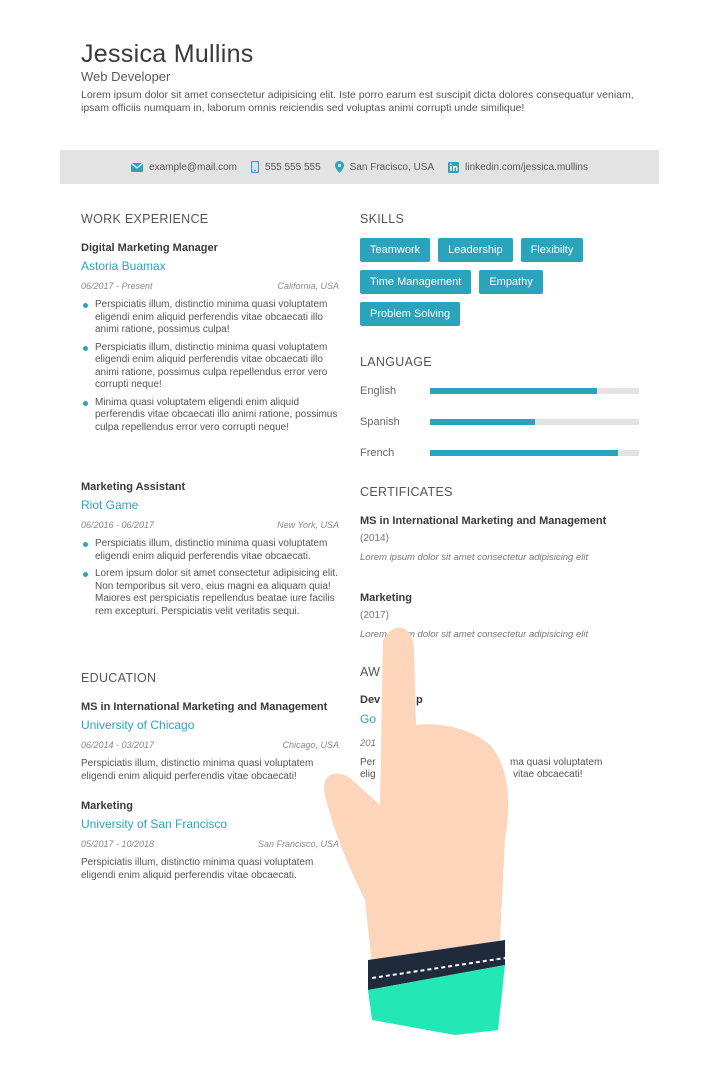 This screenshot has height=1071, width=716. What do you see at coordinates (118, 745) in the screenshot?
I see `education-dates: 06/2014 - 03/2017` at bounding box center [118, 745].